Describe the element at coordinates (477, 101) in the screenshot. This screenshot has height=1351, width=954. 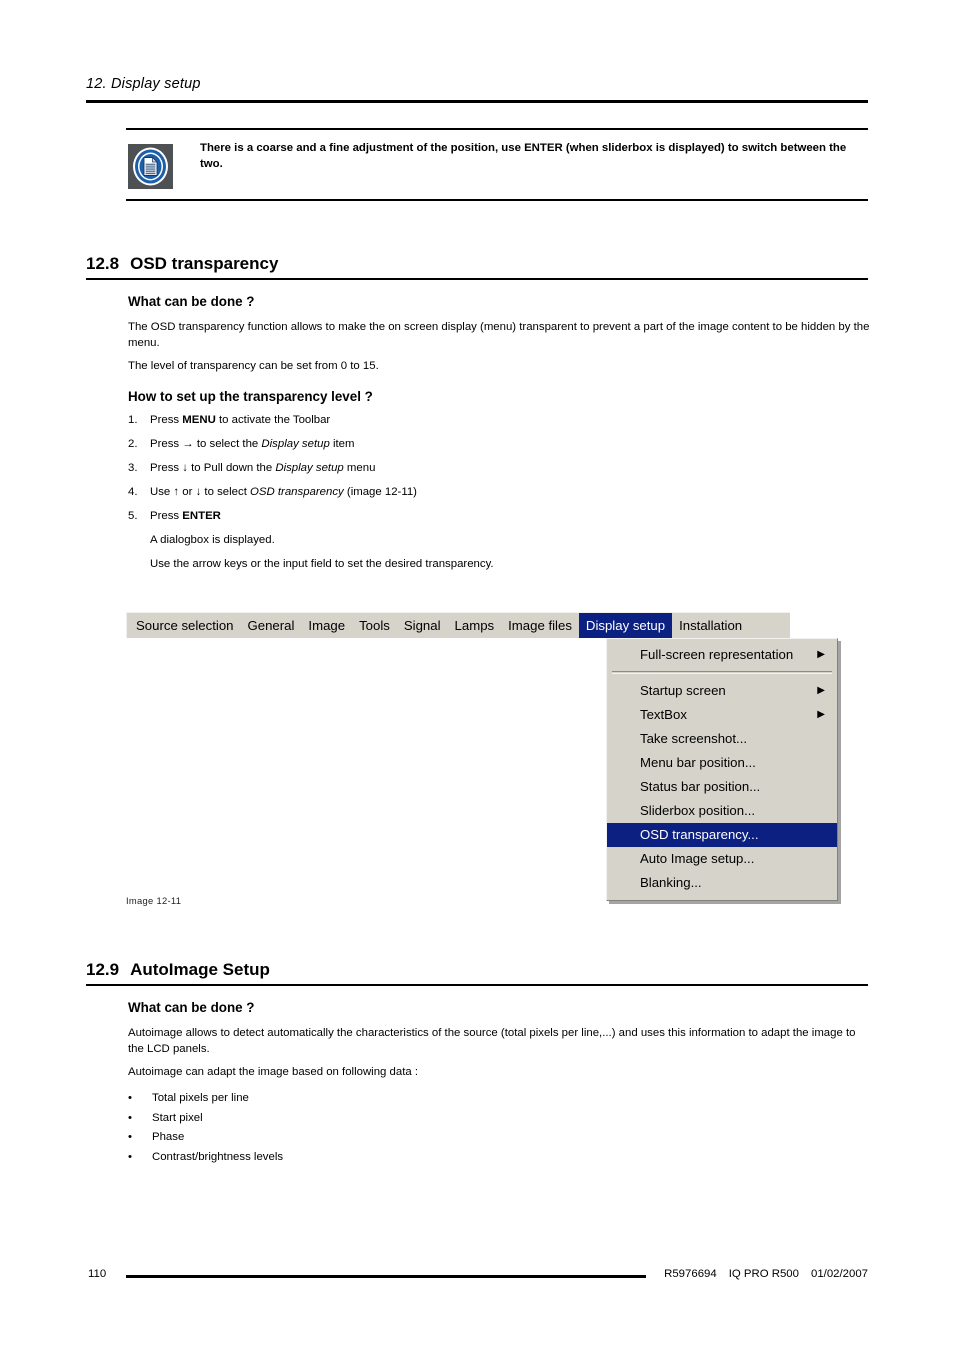
I see `header-rule` at that location.